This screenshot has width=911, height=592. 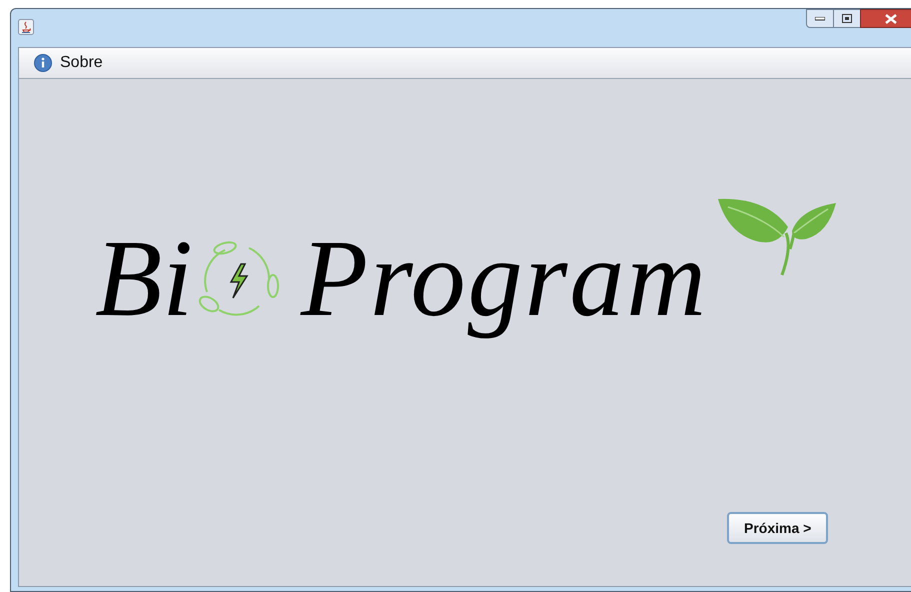 What do you see at coordinates (68, 63) in the screenshot?
I see `menu-item: Sobre` at bounding box center [68, 63].